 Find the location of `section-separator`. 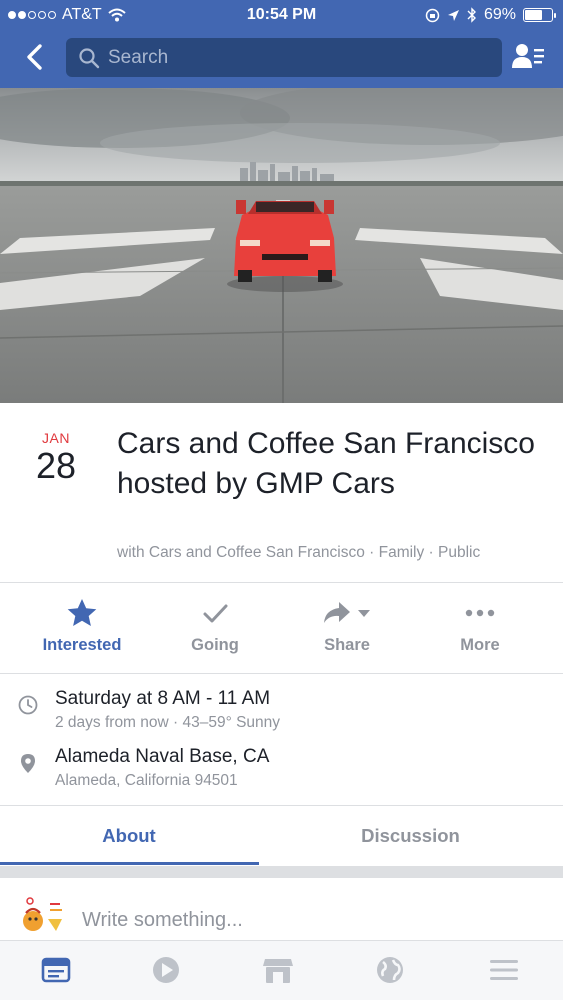

section-separator is located at coordinates (281, 872).